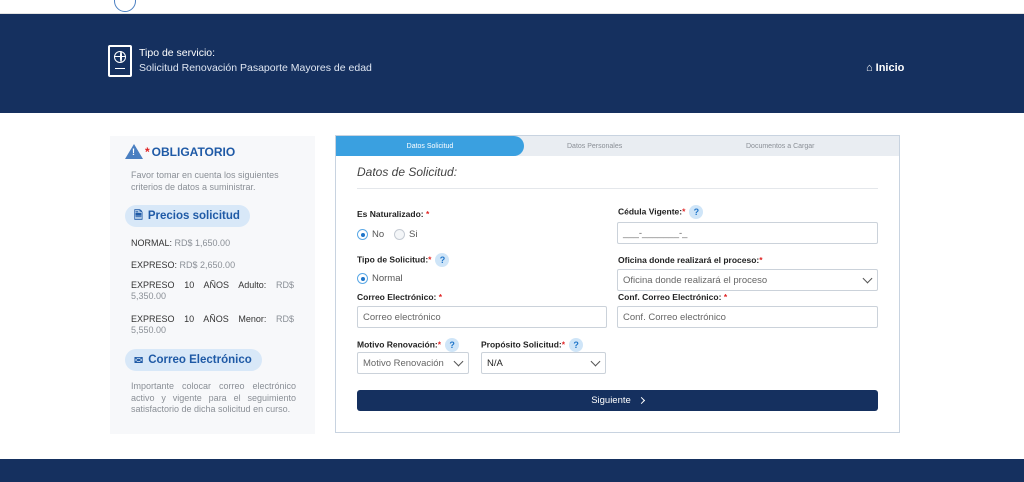 This screenshot has height=482, width=1024. I want to click on envelope-icon: ✉, so click(139, 360).